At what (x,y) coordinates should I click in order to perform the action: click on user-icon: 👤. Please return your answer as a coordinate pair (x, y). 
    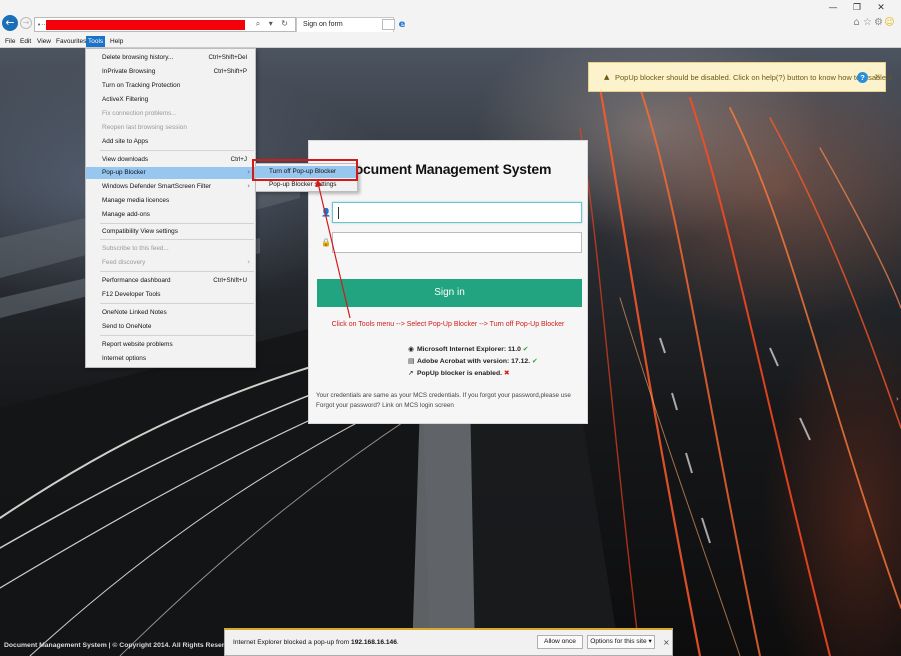
    Looking at the image, I should click on (326, 212).